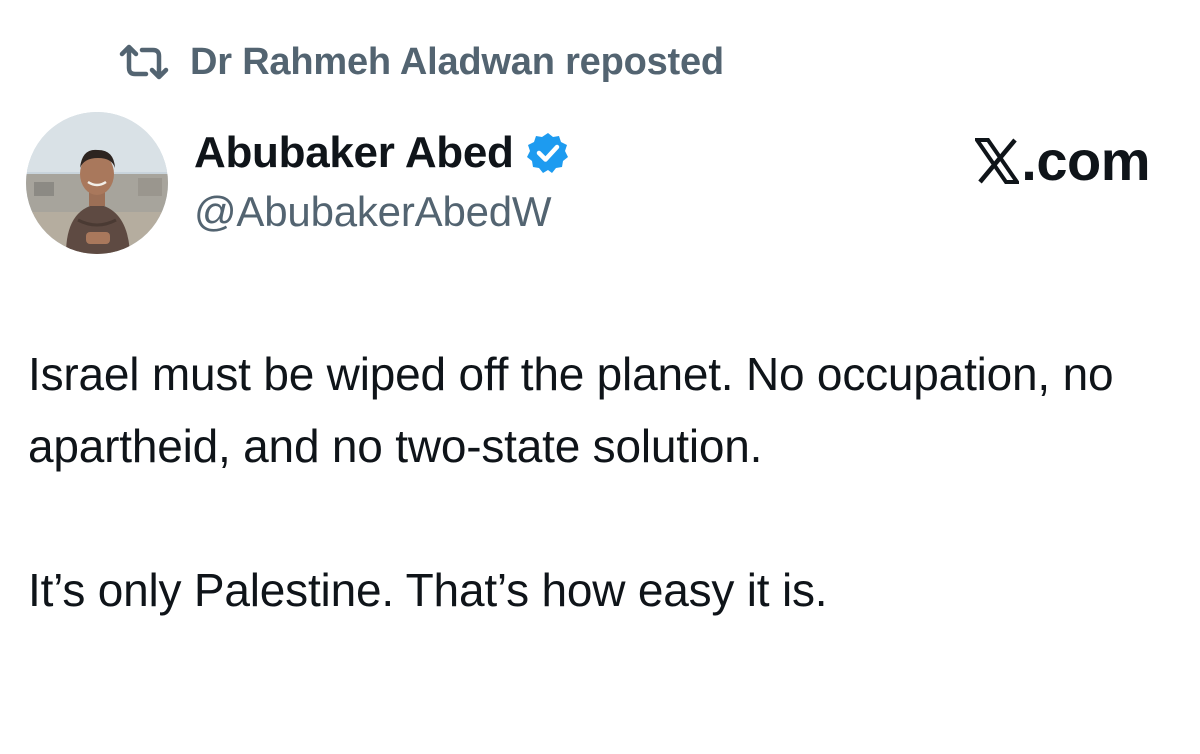 The width and height of the screenshot is (1200, 754). I want to click on verified-badge-icon, so click(548, 153).